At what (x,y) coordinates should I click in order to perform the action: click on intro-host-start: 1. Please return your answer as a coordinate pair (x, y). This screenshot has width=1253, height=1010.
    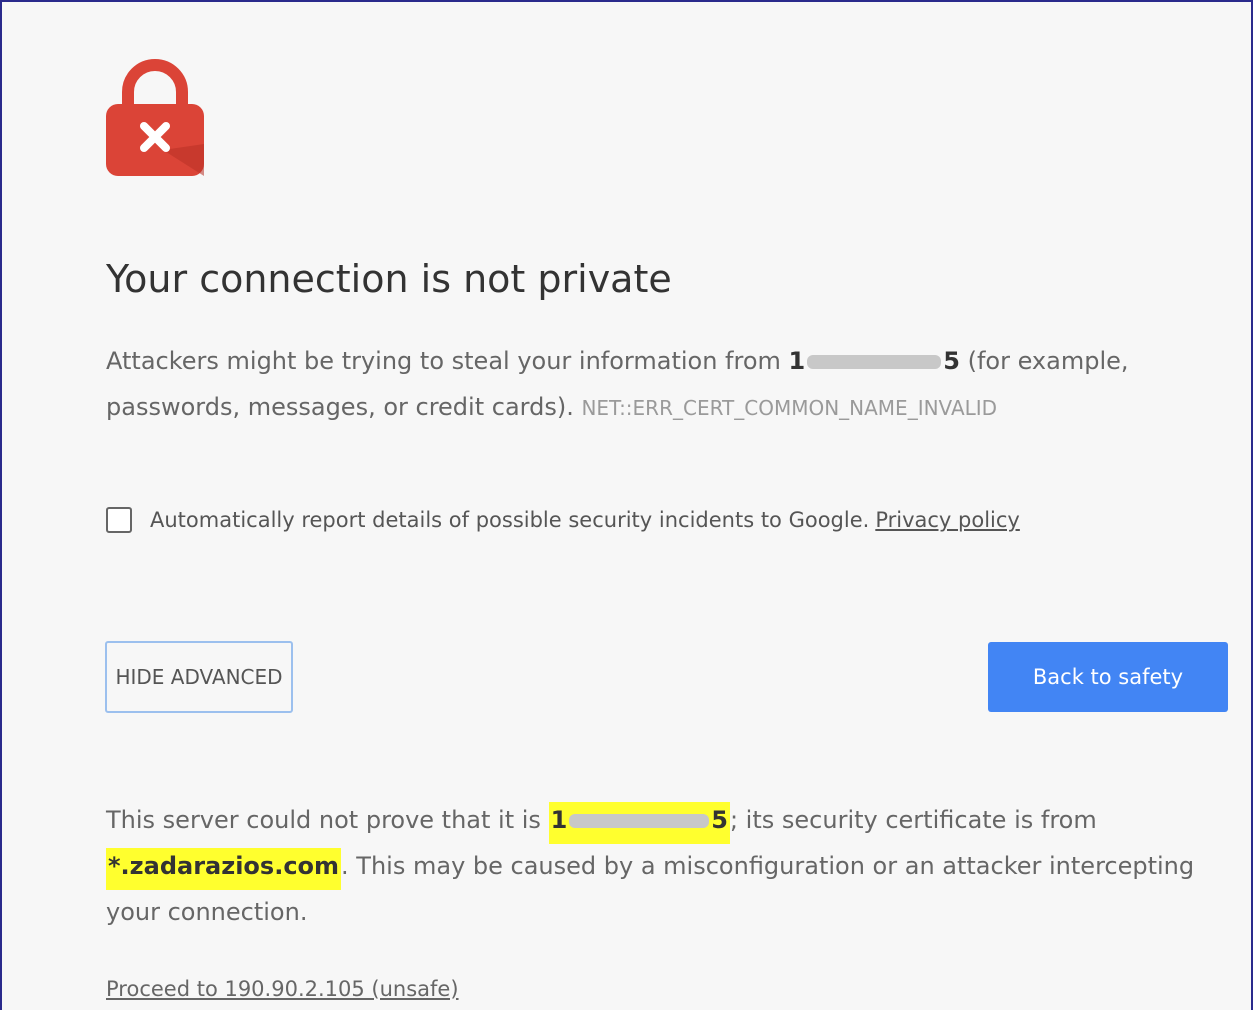
    Looking at the image, I should click on (797, 361).